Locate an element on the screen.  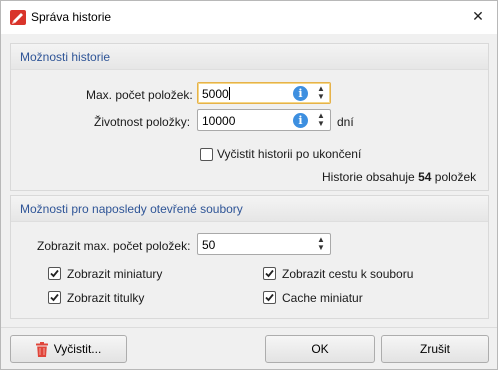
trash-icon is located at coordinates (41, 349).